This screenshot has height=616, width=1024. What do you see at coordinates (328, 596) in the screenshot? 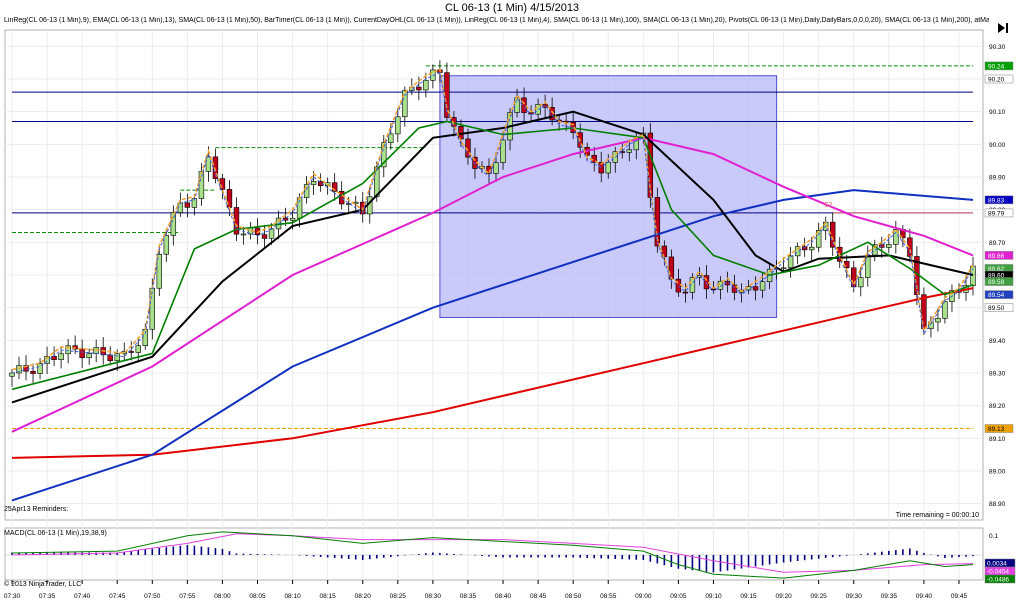
I see `x-tick-label: 08:15` at bounding box center [328, 596].